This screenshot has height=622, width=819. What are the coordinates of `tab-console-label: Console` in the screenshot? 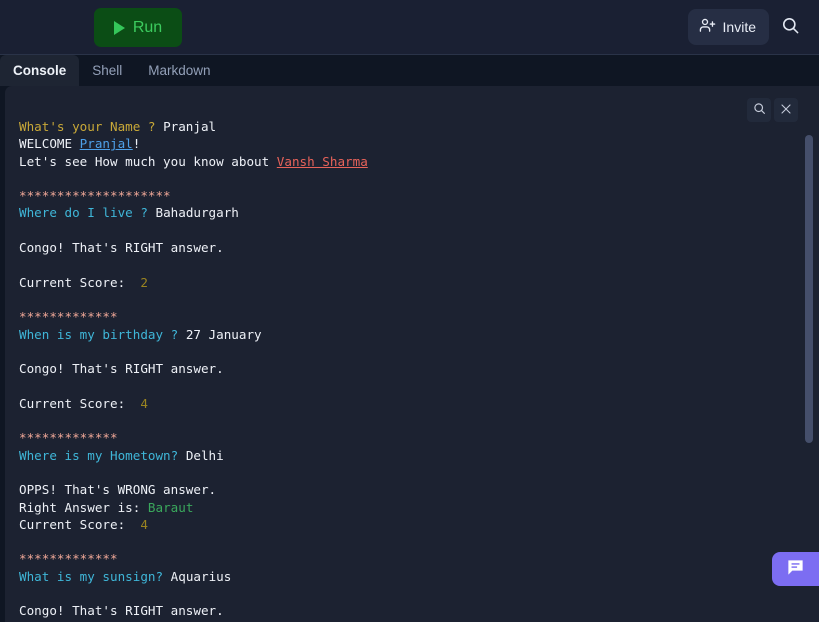 It's located at (40, 70).